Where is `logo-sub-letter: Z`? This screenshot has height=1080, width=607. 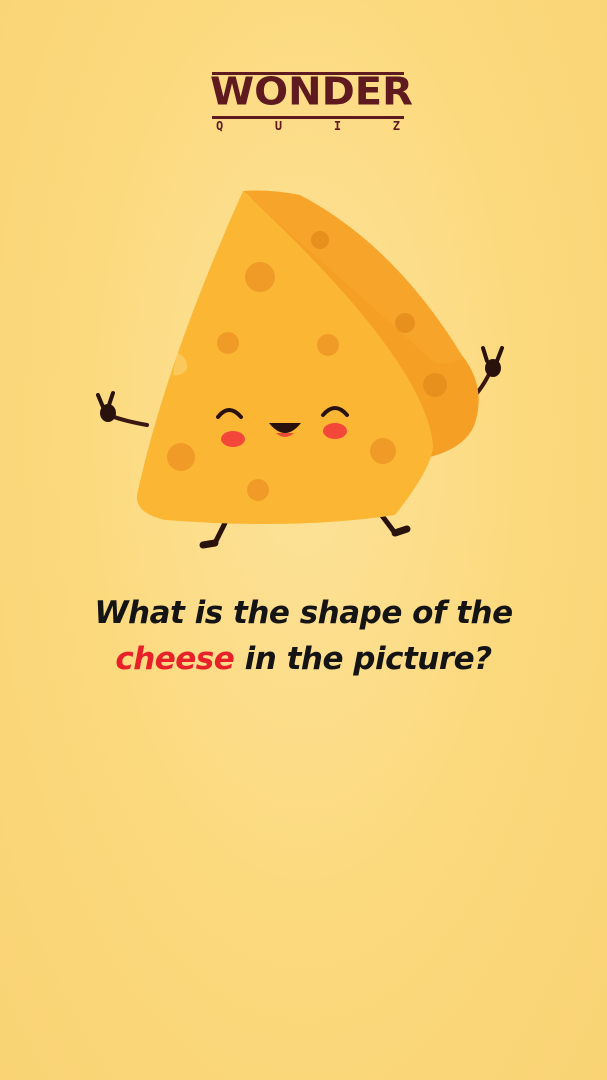
logo-sub-letter: Z is located at coordinates (396, 126).